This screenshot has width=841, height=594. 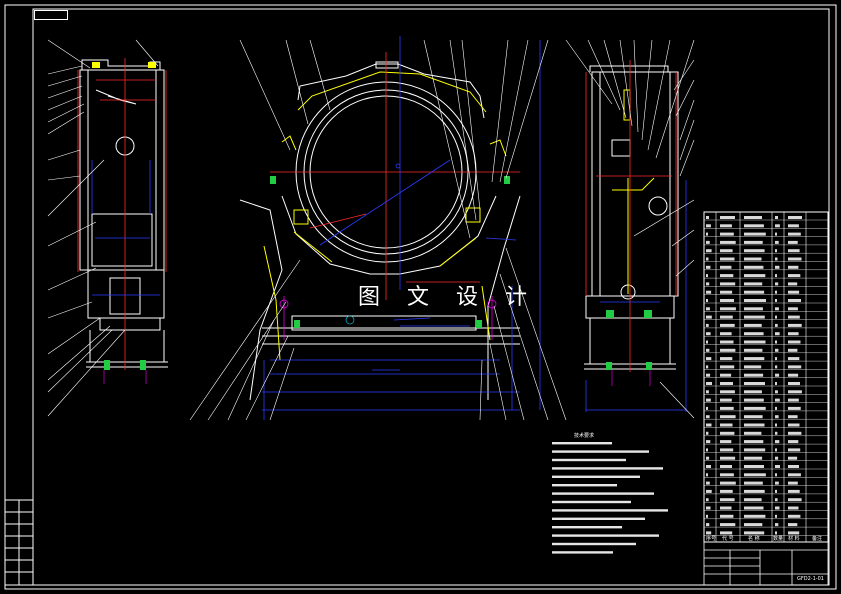 What do you see at coordinates (778, 539) in the screenshot?
I see `bom-header-cell: 数量` at bounding box center [778, 539].